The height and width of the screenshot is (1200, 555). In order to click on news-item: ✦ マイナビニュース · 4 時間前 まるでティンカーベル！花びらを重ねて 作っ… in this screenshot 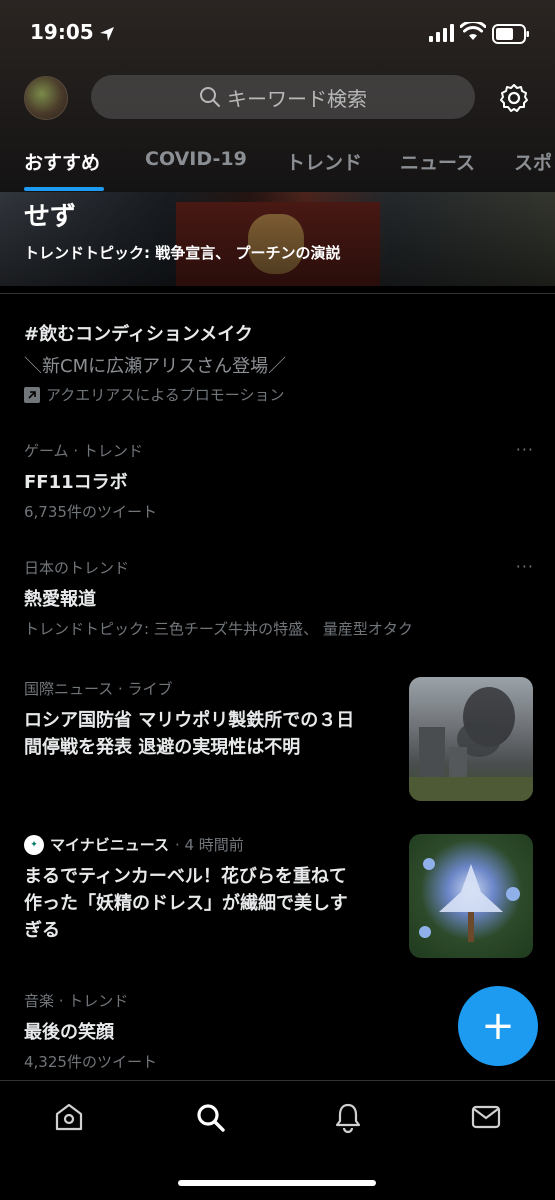, I will do `click(206, 889)`.